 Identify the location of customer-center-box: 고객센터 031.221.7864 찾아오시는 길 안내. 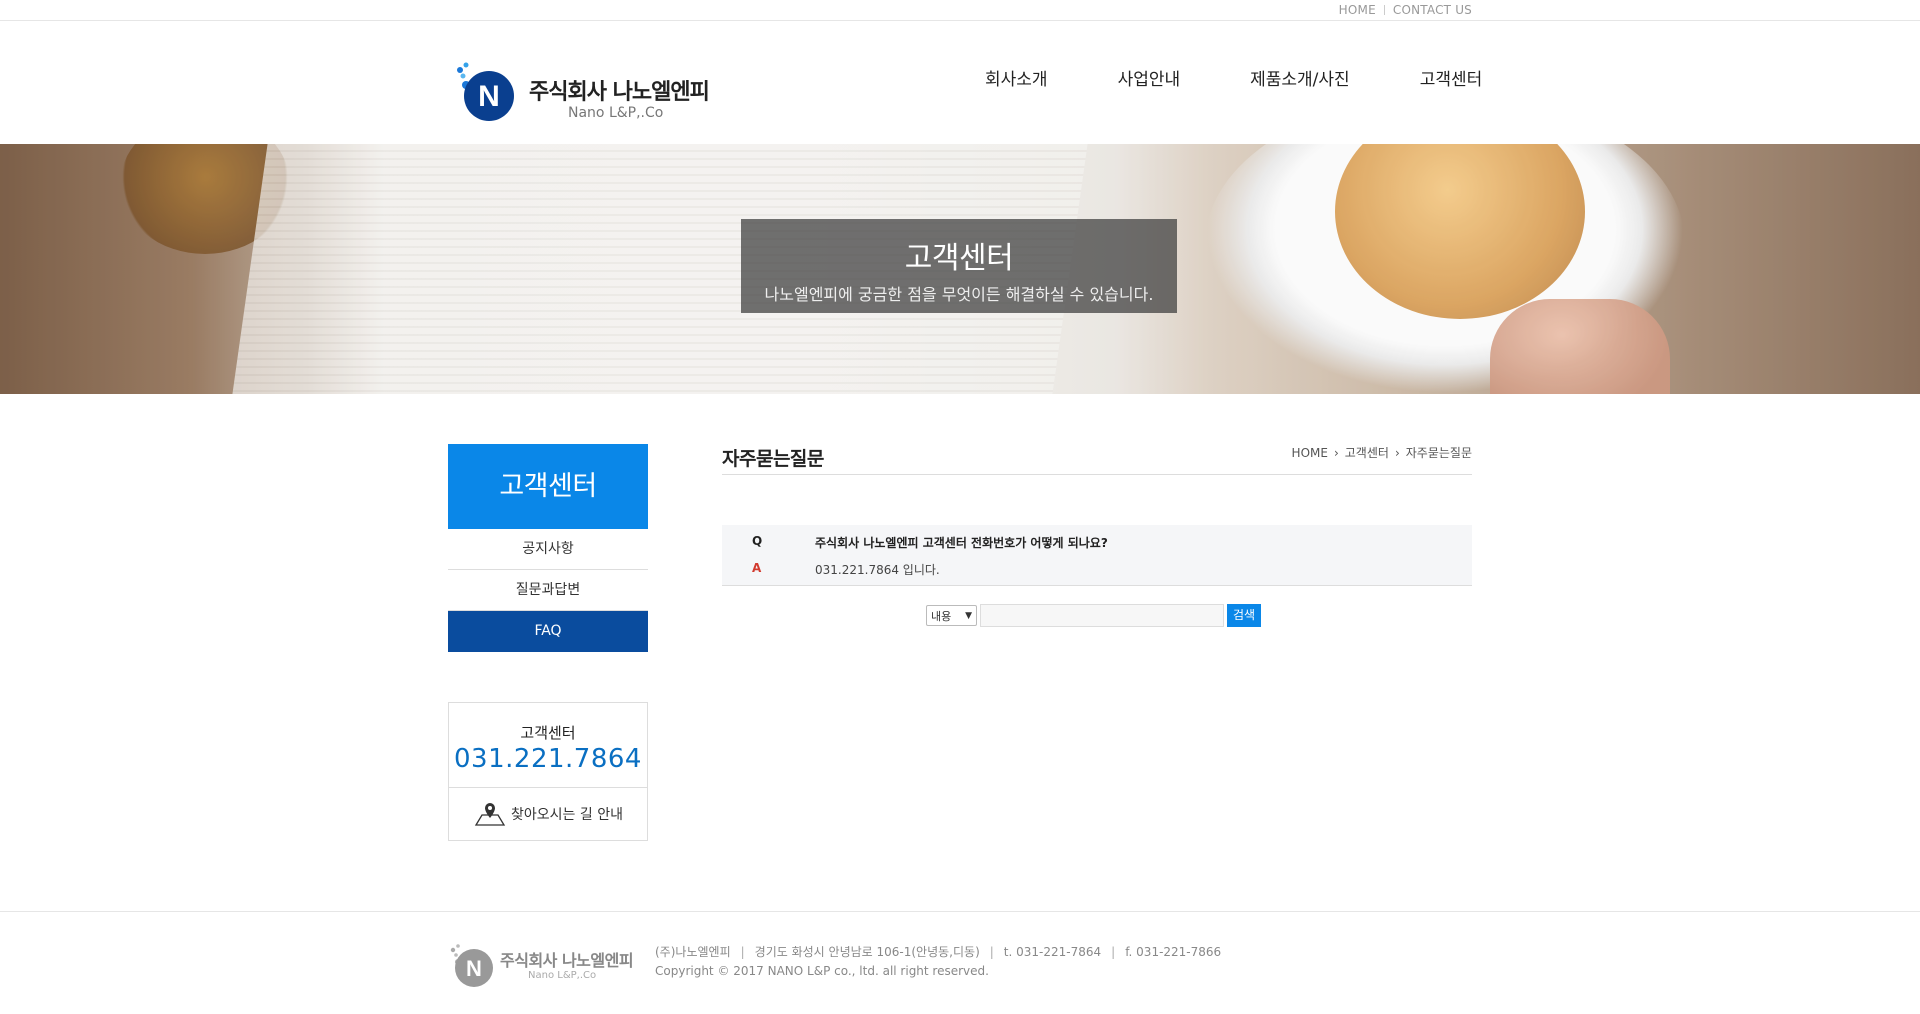
(548, 771).